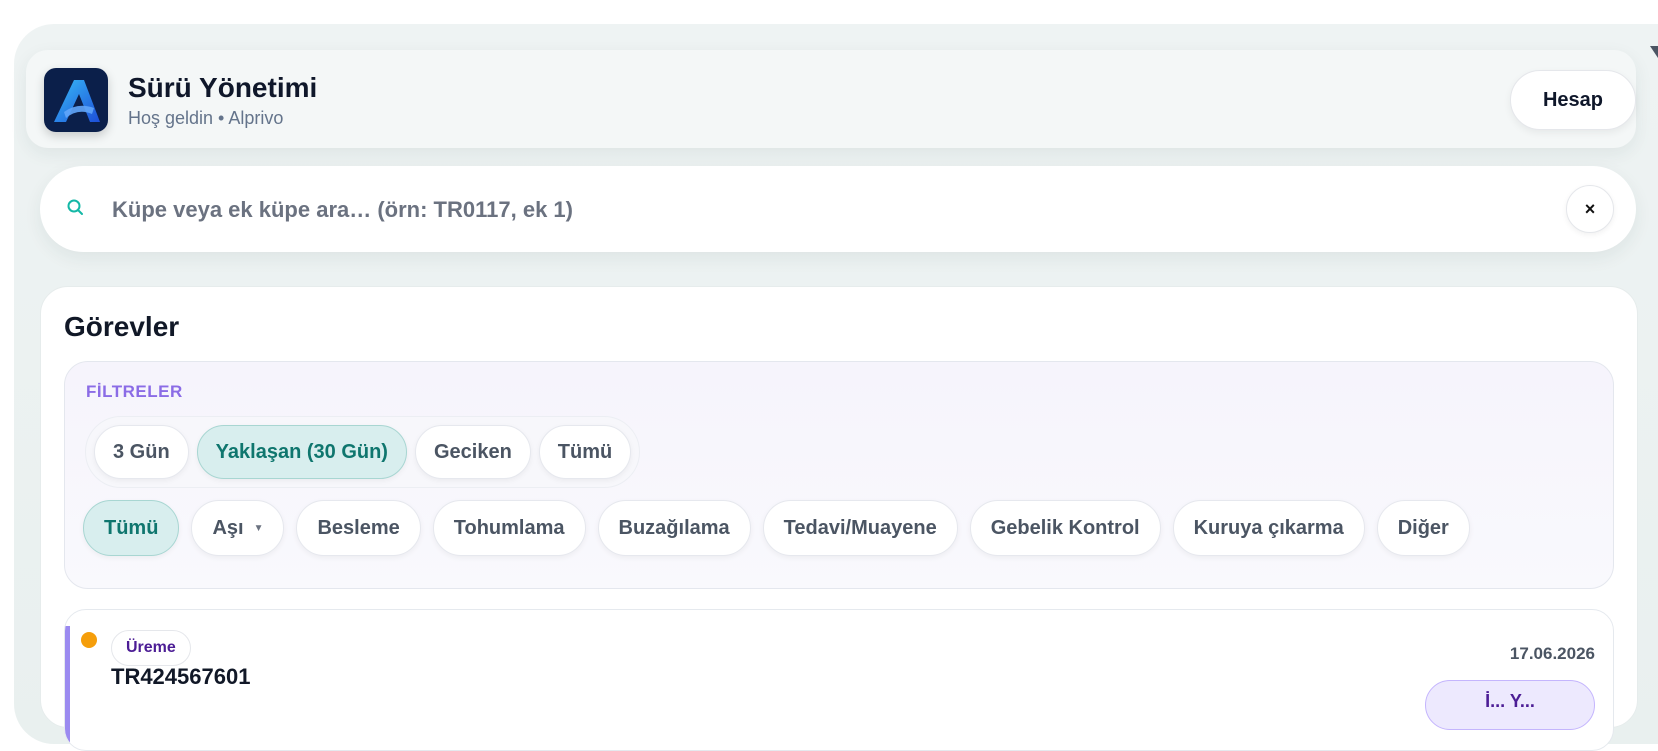 The height and width of the screenshot is (751, 1658). I want to click on period-chip-3-days: 3 Gün, so click(141, 452).